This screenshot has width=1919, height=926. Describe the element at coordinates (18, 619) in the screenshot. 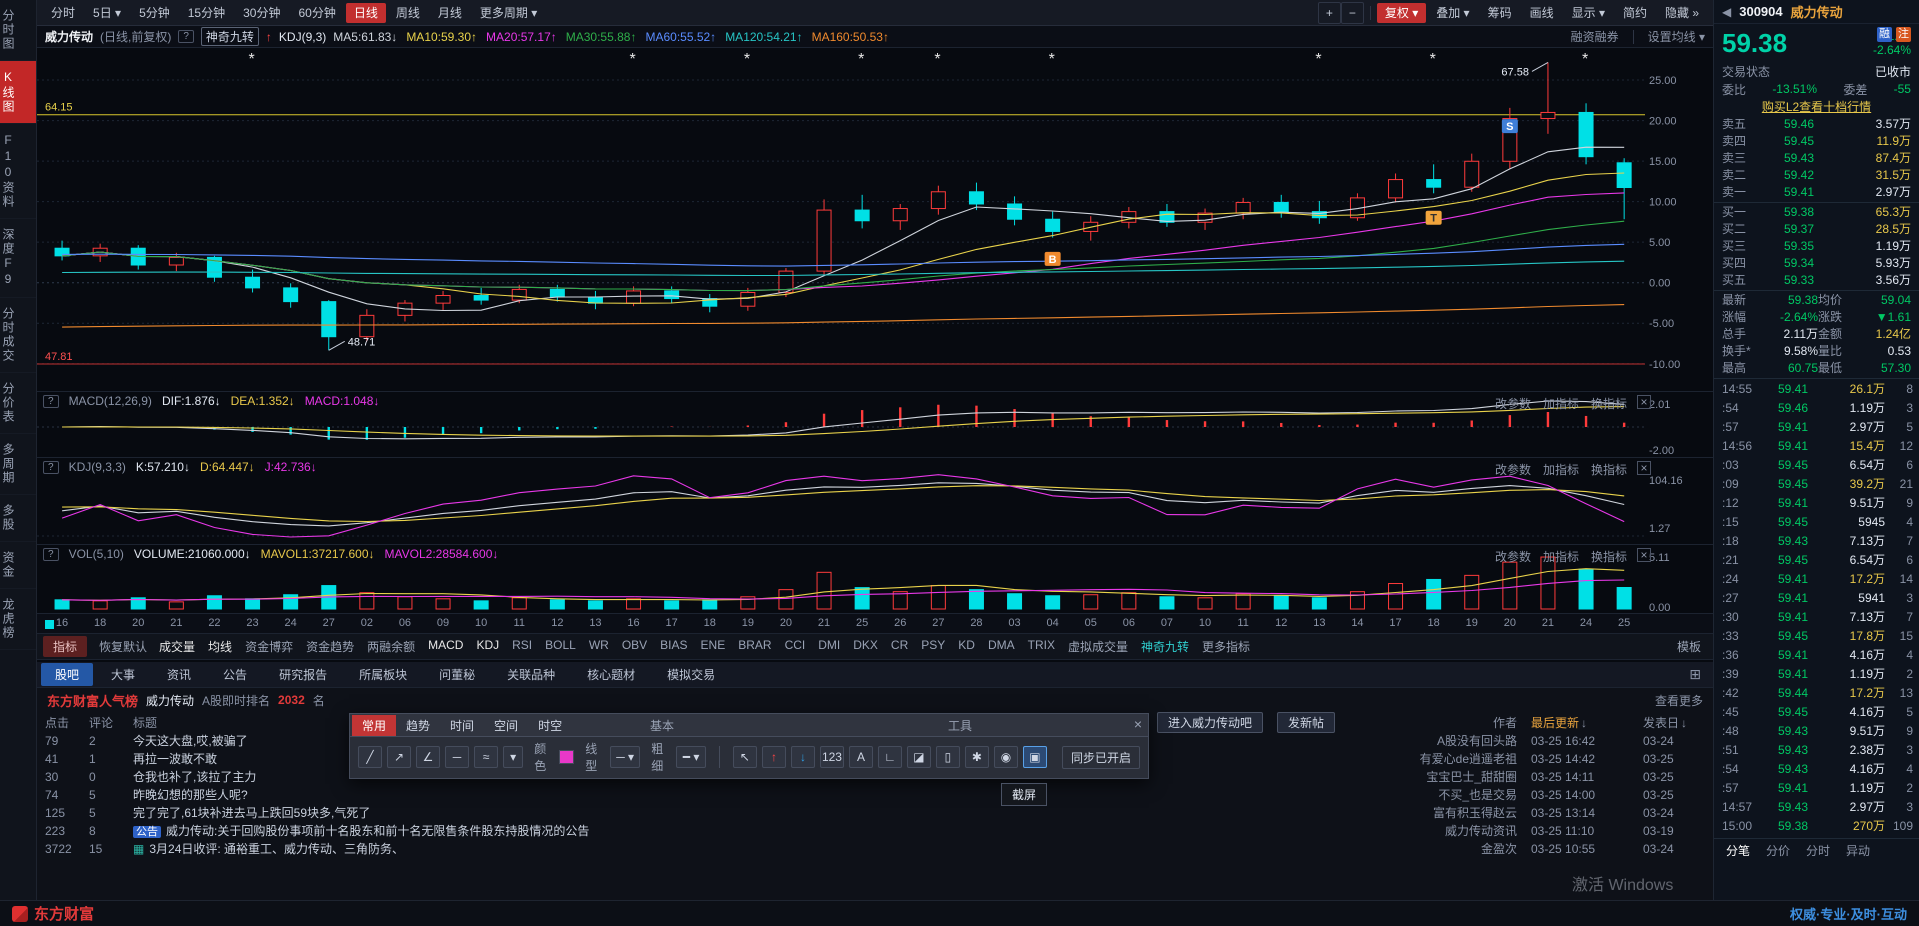

I see `sidebar-item-9: 龙虎榜` at that location.